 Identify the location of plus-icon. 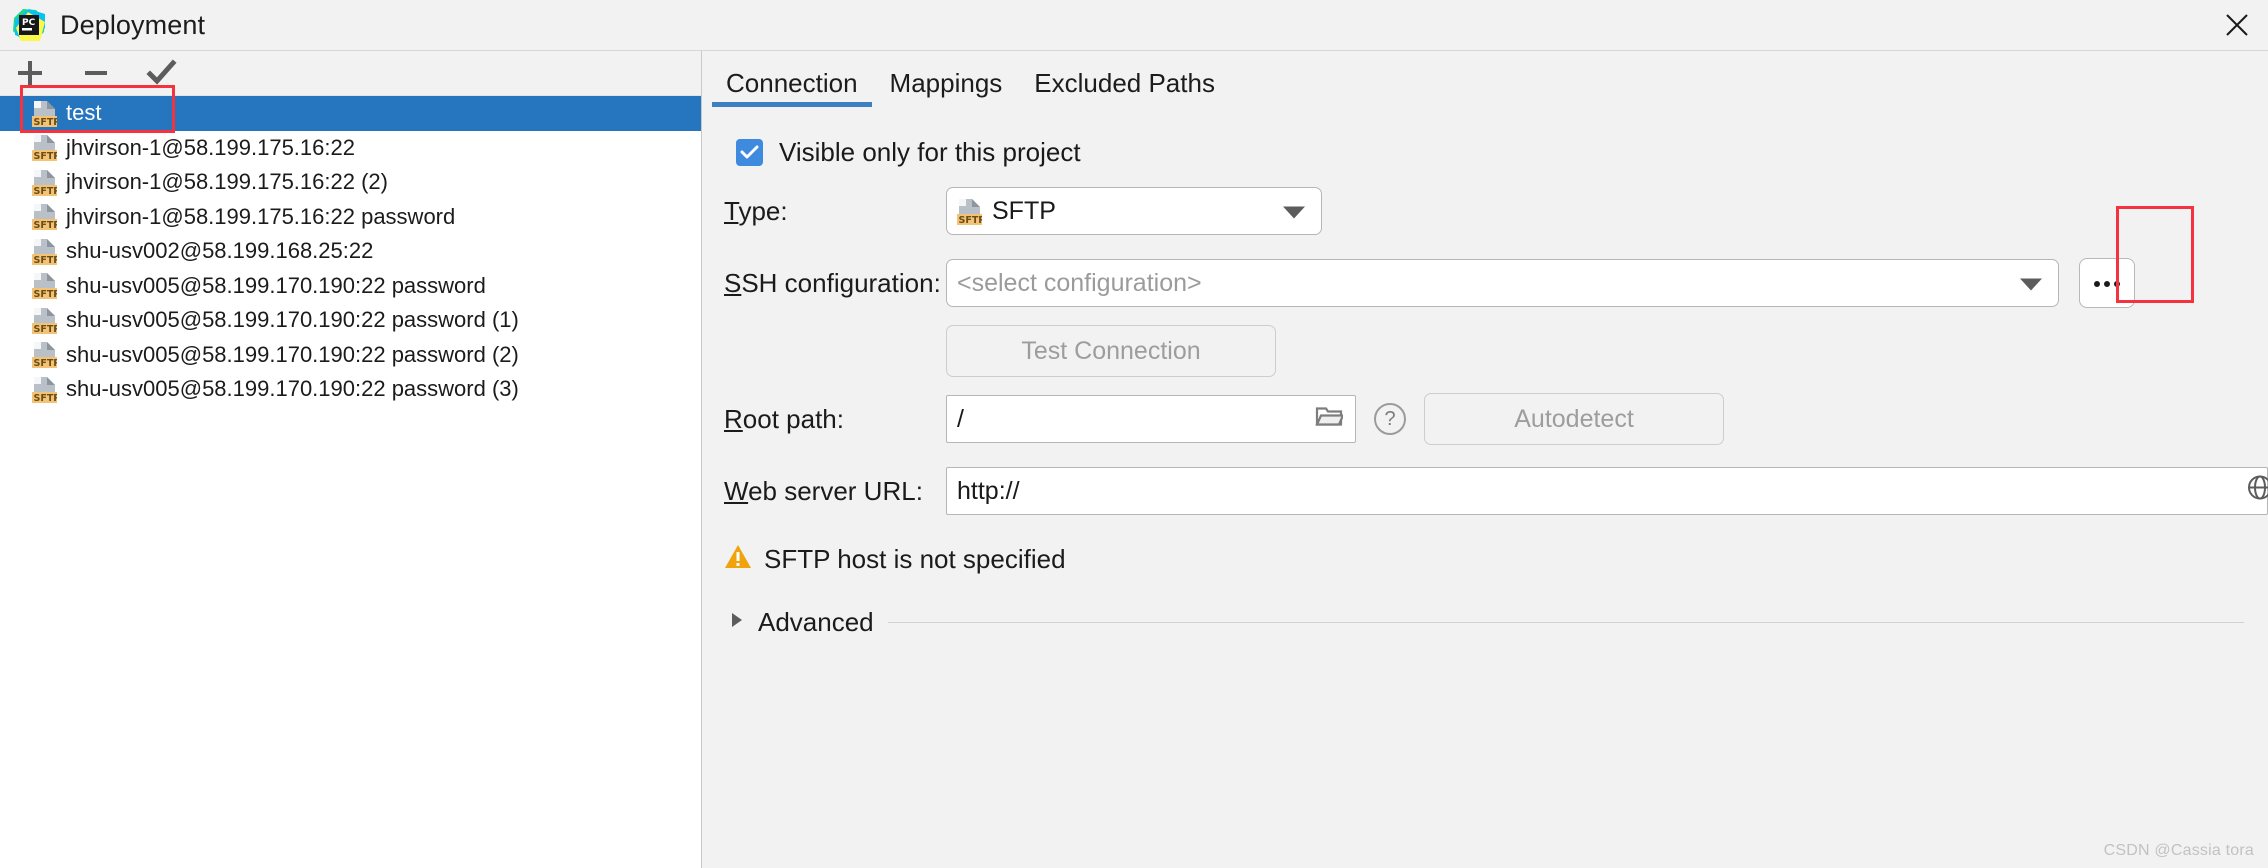
(30, 73).